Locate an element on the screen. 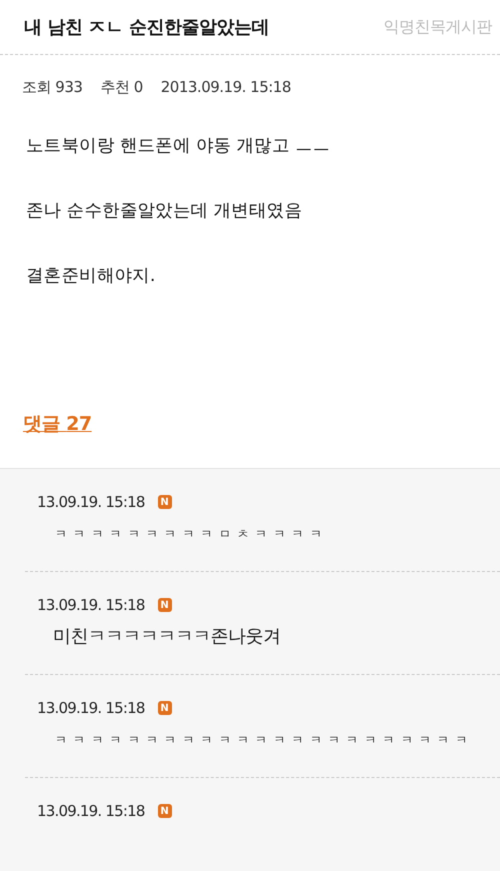 Image resolution: width=500 pixels, height=871 pixels. post-title: 내 남친 ㅈㄴ 순진한줄알았는데 is located at coordinates (146, 27).